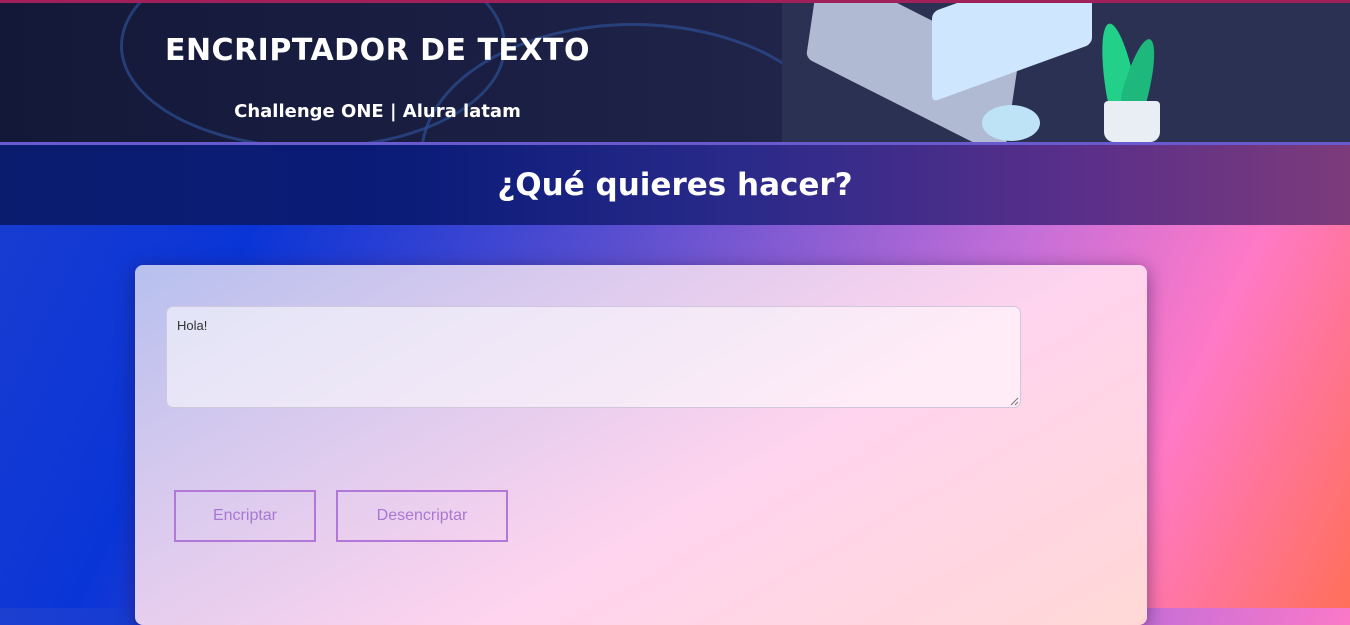 This screenshot has height=625, width=1350. I want to click on page-subtitle: Challenge ONE | Alura latam, so click(377, 111).